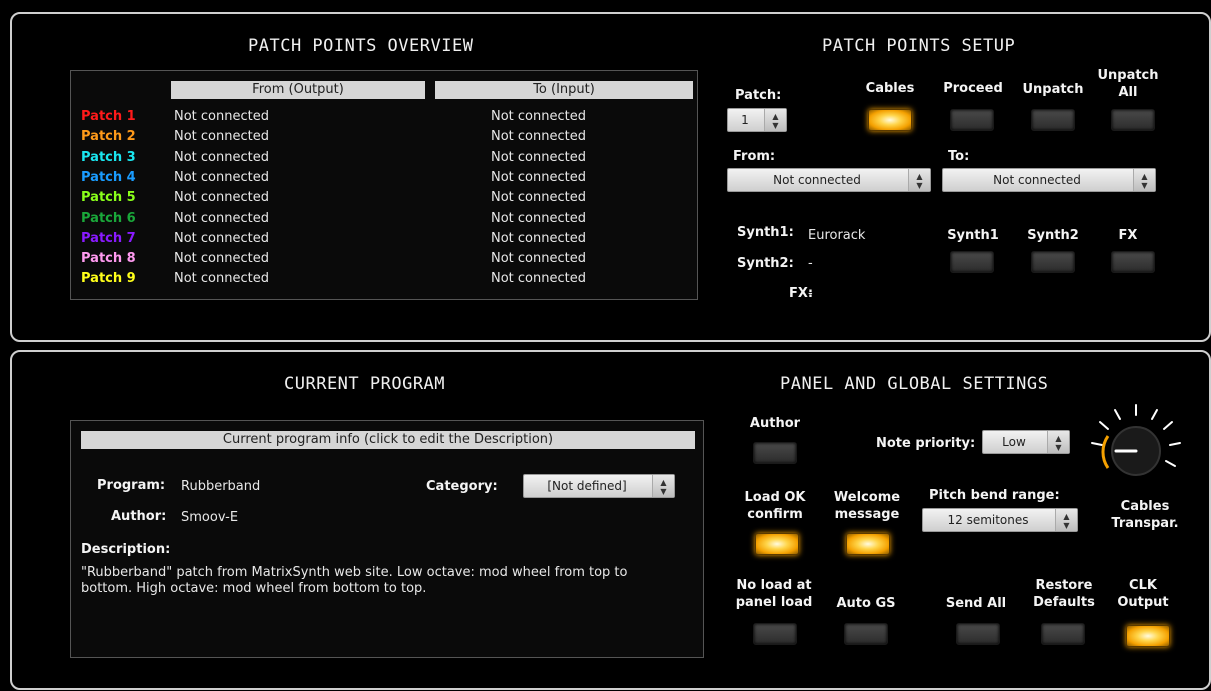 The width and height of the screenshot is (1211, 691). I want to click on fx-value: -, so click(810, 293).